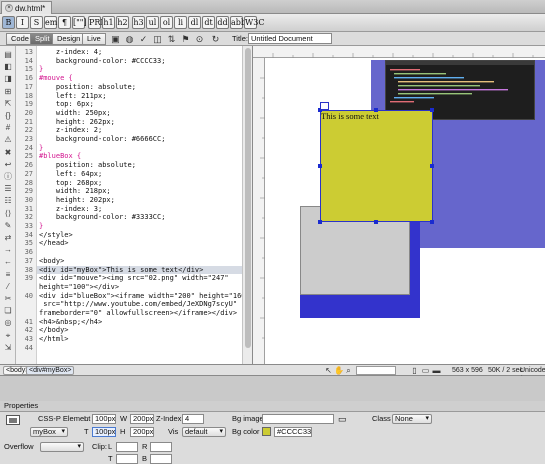 The height and width of the screenshot is (464, 545). I want to click on tag-selector-div: <div#myBox>, so click(50, 370).